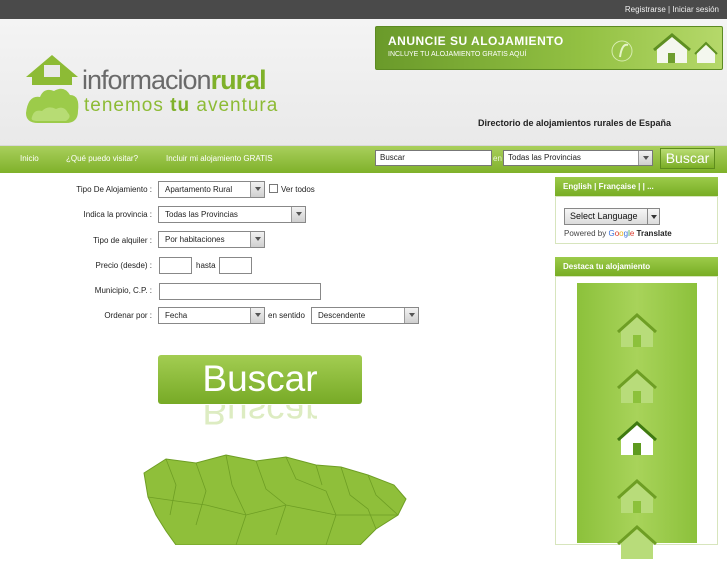 Image resolution: width=727 pixels, height=563 pixels. Describe the element at coordinates (117, 214) in the screenshot. I see `provincia-label: Indica la provincia :` at that location.